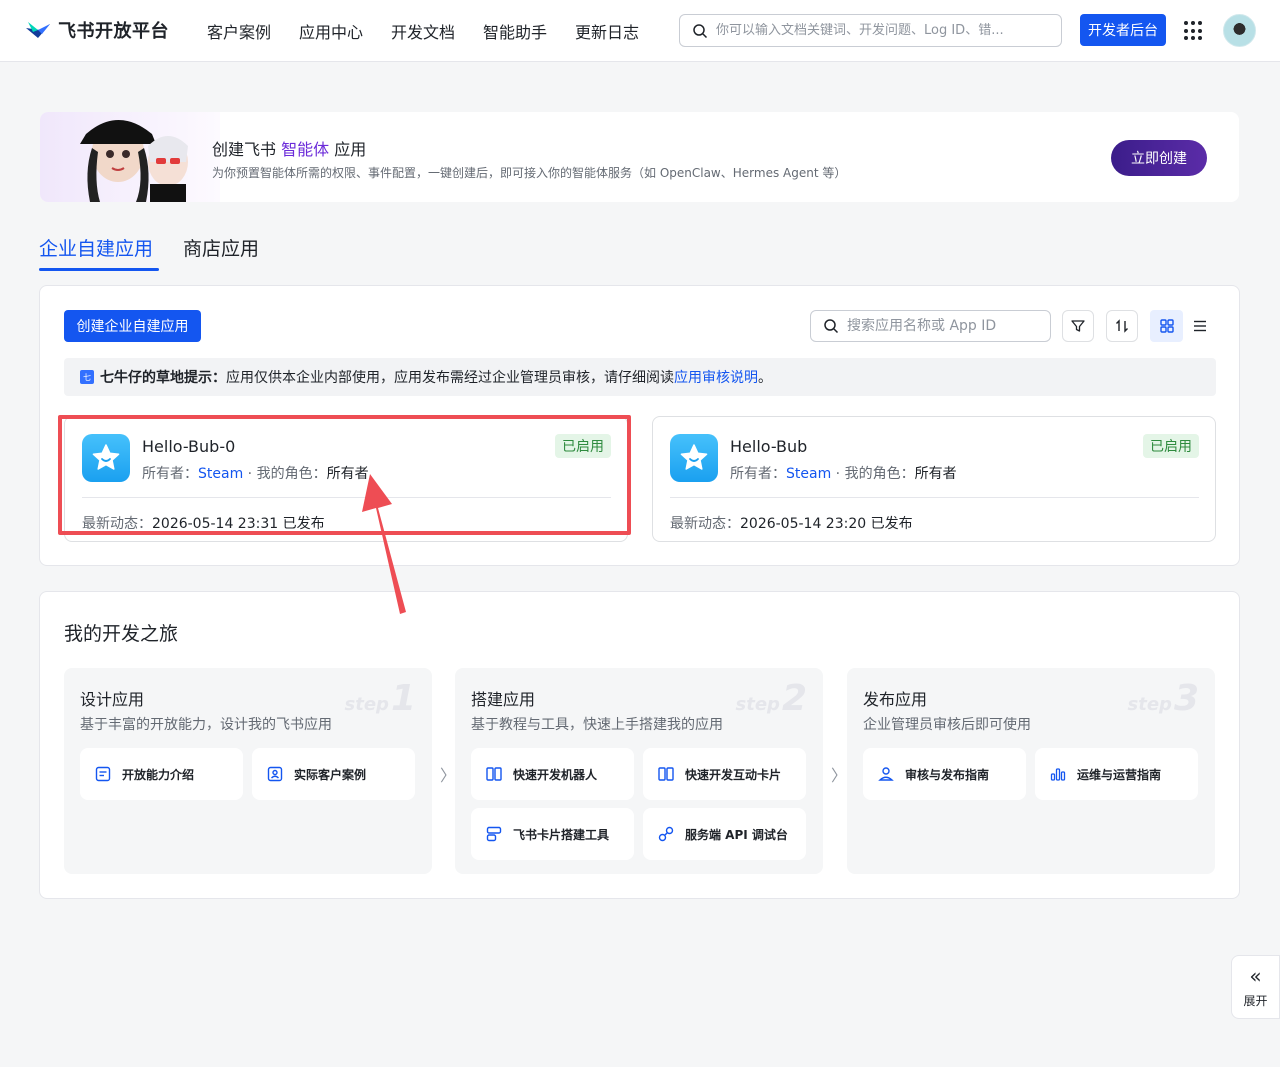  What do you see at coordinates (944, 774) in the screenshot?
I see `review-publish-guide-button: 审核与发布指南` at bounding box center [944, 774].